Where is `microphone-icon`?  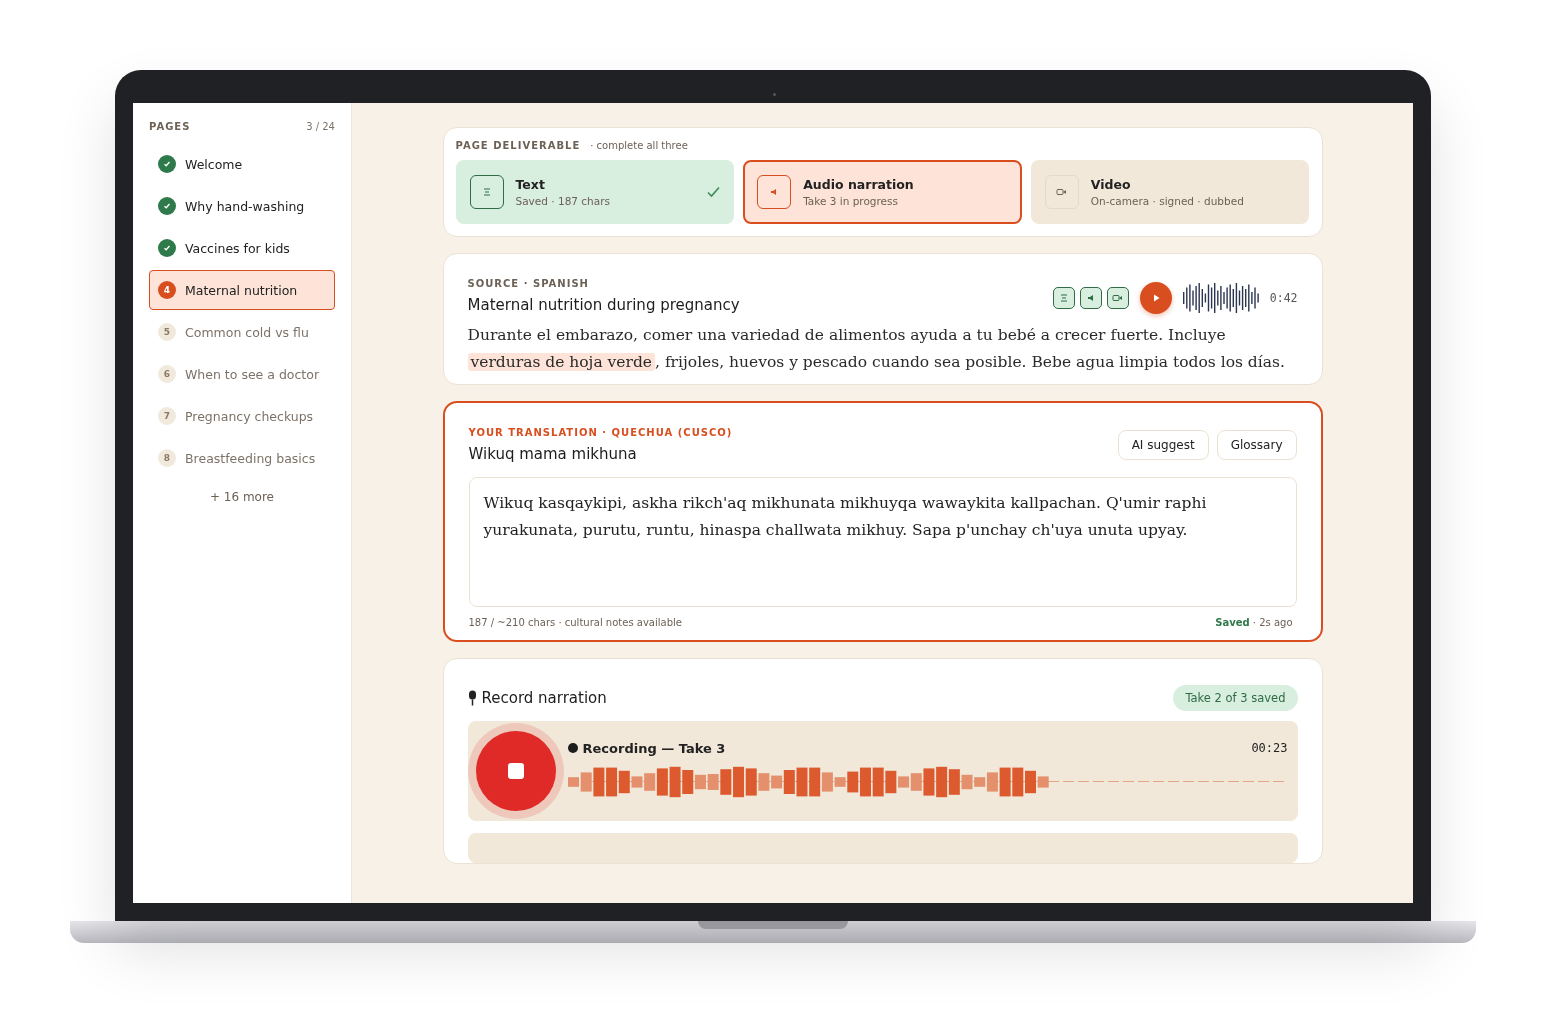 microphone-icon is located at coordinates (472, 698).